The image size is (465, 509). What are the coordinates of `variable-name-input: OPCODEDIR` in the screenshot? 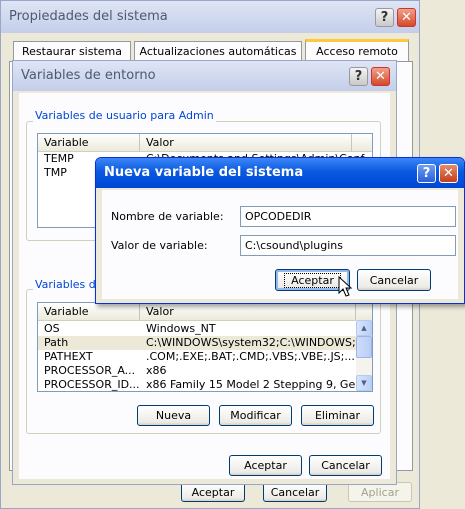 It's located at (348, 216).